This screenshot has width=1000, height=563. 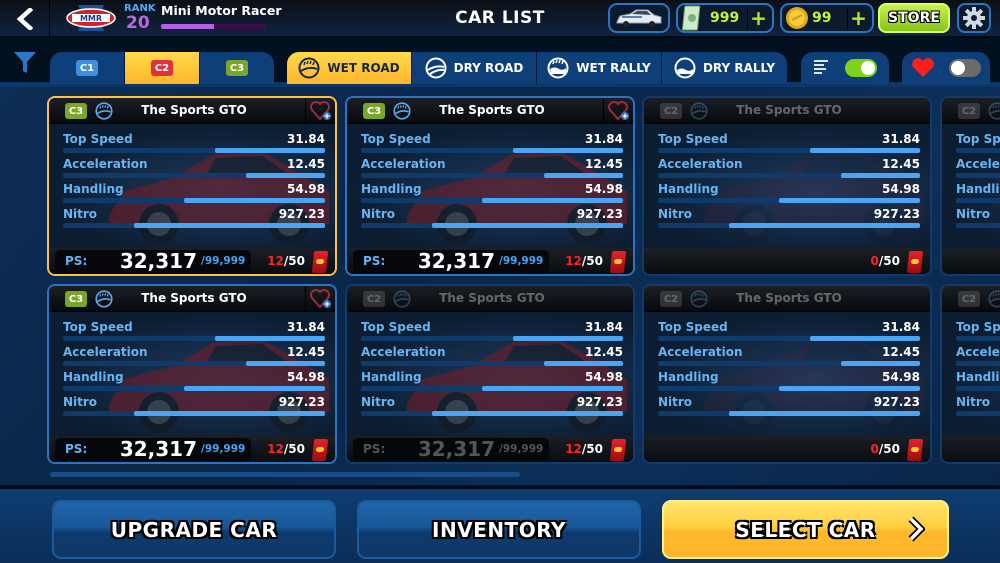 What do you see at coordinates (499, 529) in the screenshot?
I see `inventory-button: INVENTORY` at bounding box center [499, 529].